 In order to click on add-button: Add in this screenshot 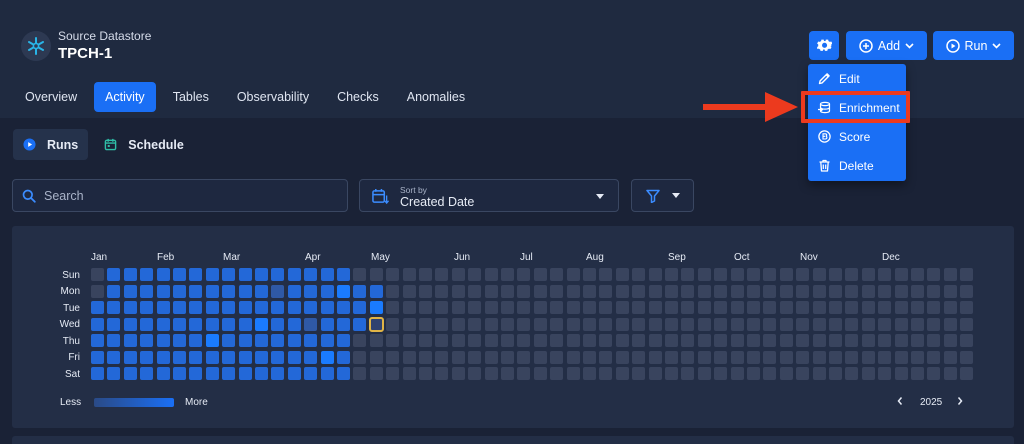, I will do `click(886, 45)`.